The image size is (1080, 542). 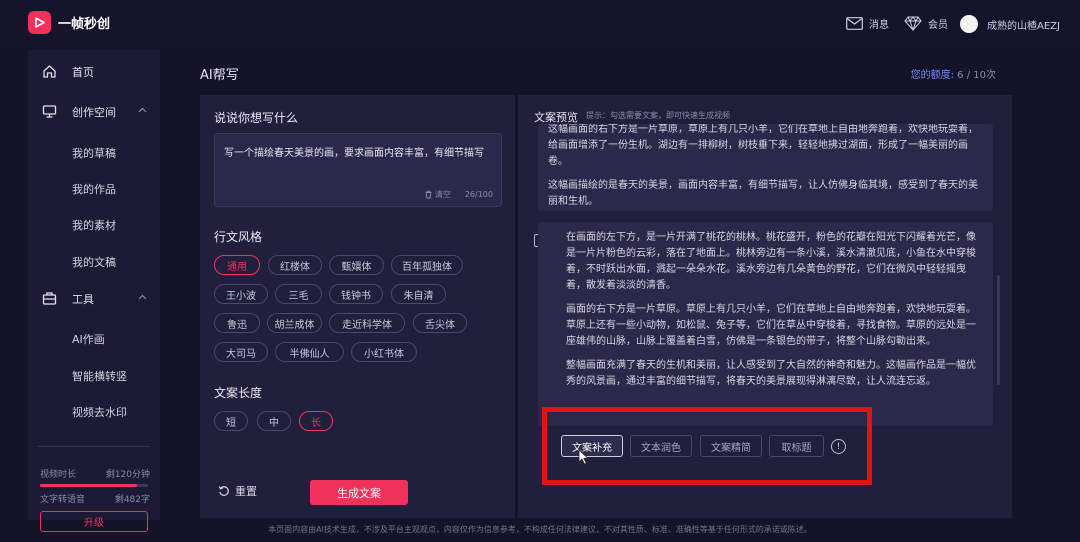 What do you see at coordinates (94, 225) in the screenshot?
I see `sidebar-item-materials: 我的素材` at bounding box center [94, 225].